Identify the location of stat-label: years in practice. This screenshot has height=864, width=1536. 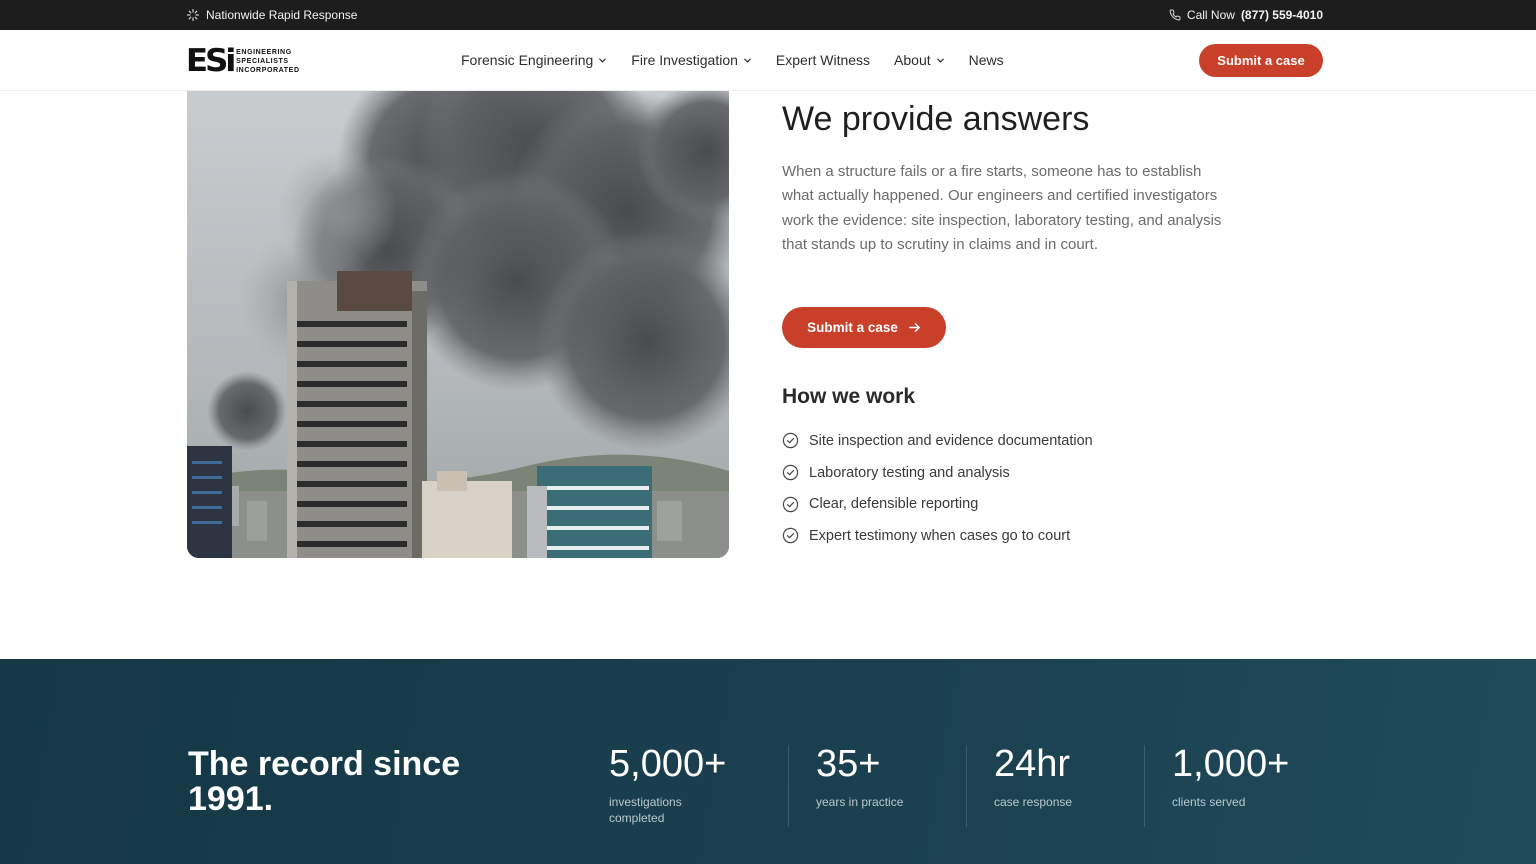
(859, 802).